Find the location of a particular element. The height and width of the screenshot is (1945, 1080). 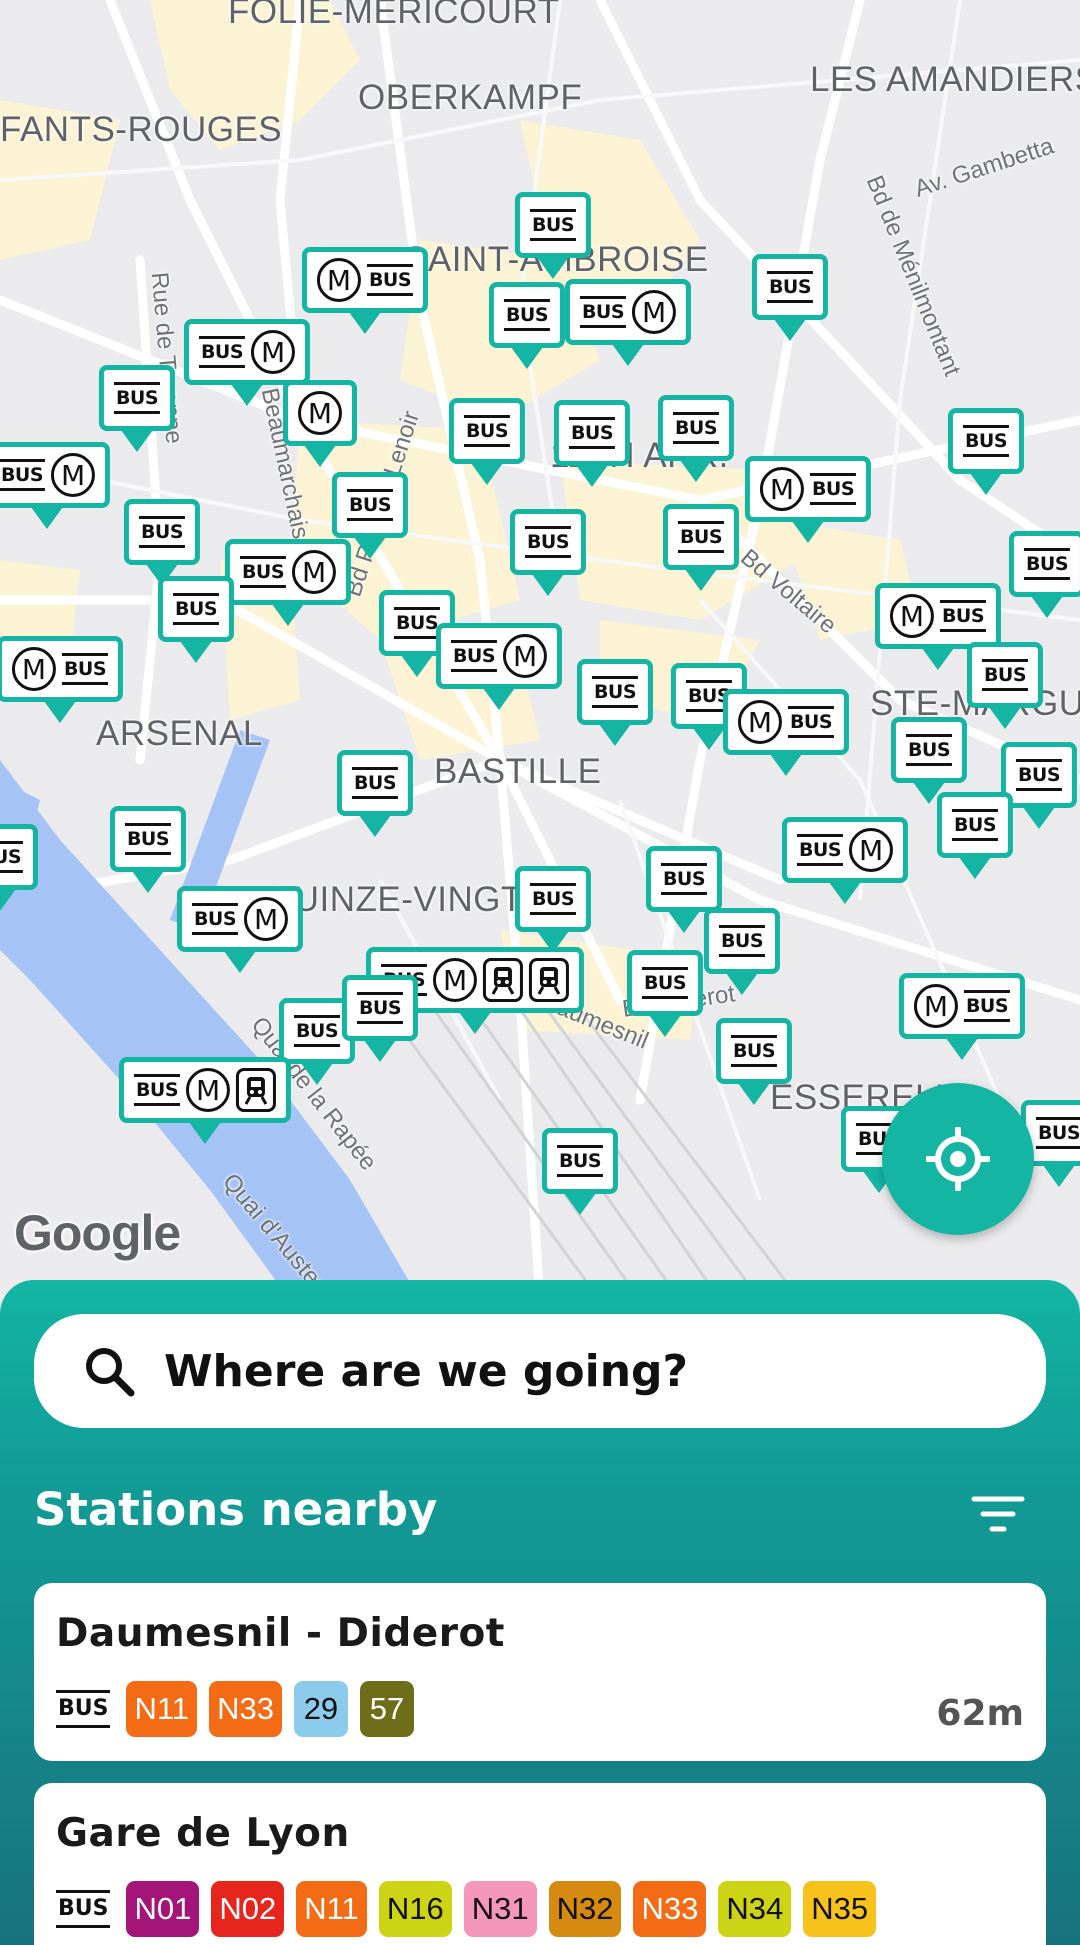

filter-button is located at coordinates (998, 1514).